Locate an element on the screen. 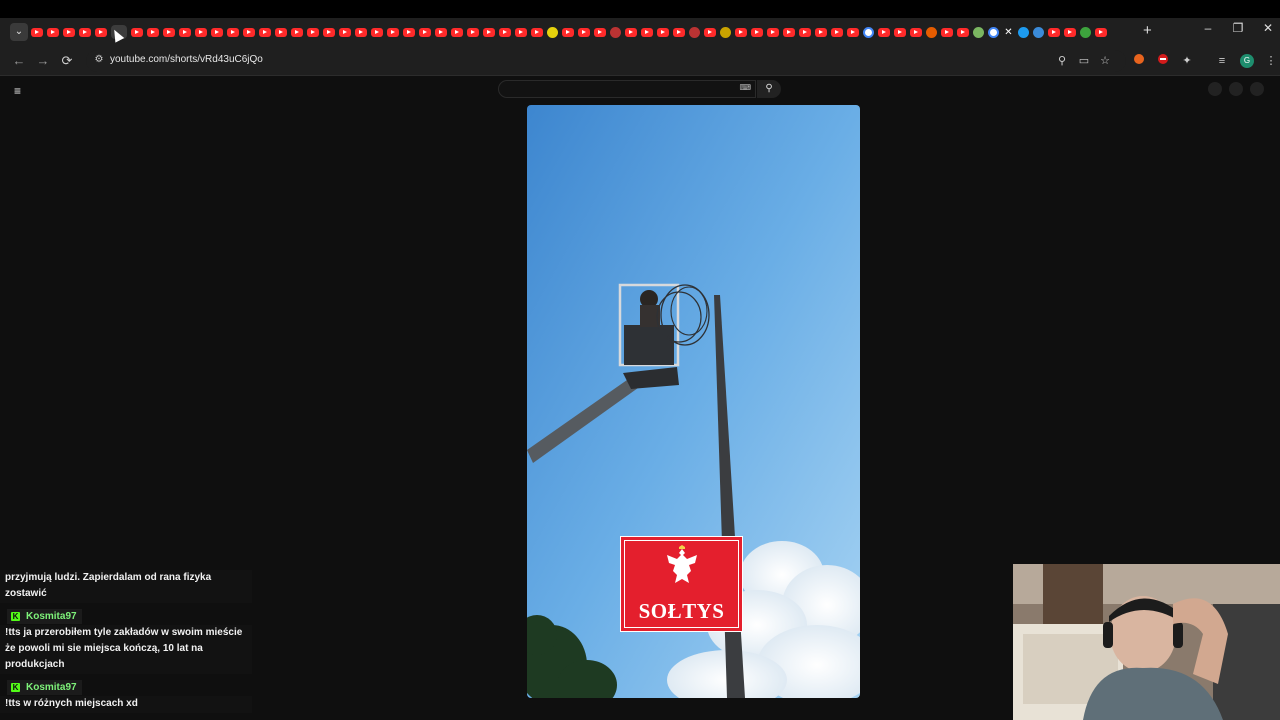 The width and height of the screenshot is (1280, 720). search-button: ⚲ is located at coordinates (769, 89).